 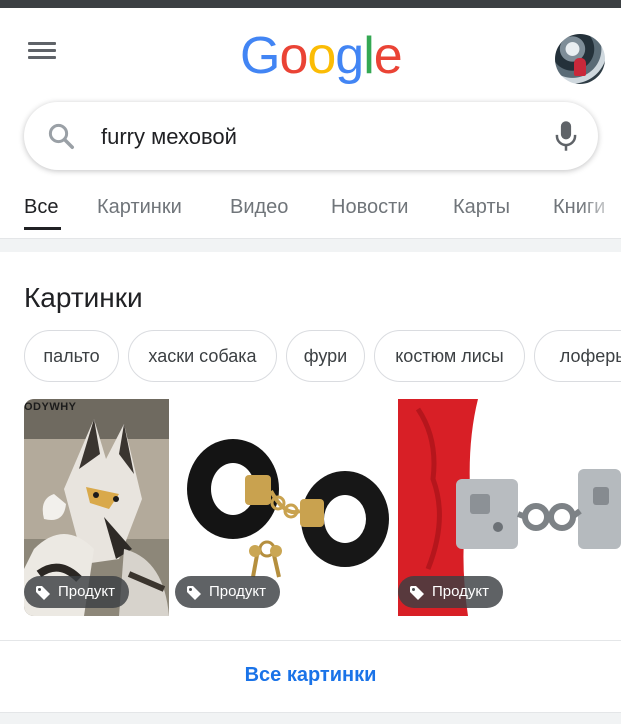 What do you see at coordinates (509, 507) in the screenshot?
I see `image-result-red-handcuffs: Продукт` at bounding box center [509, 507].